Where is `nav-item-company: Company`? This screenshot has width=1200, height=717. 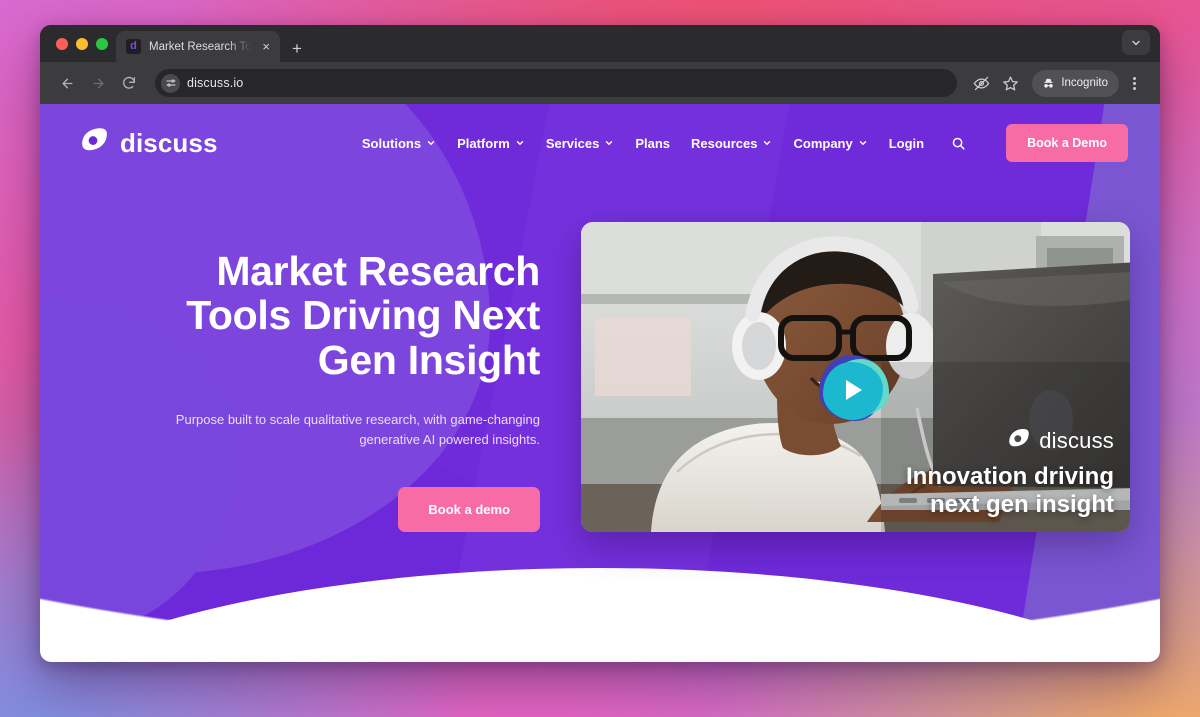 nav-item-company: Company is located at coordinates (830, 143).